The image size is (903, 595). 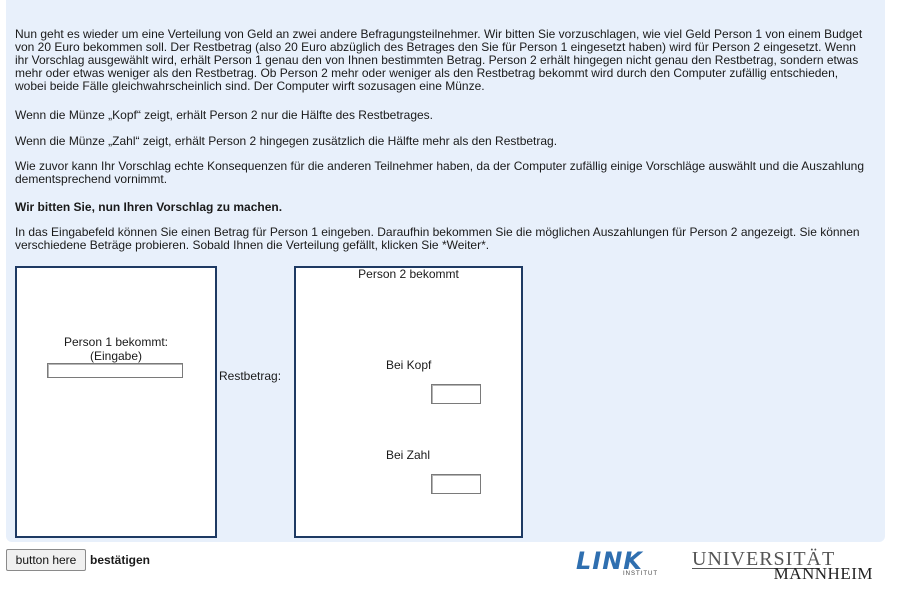 I want to click on zahl-label: Bei Zahl, so click(x=408, y=455).